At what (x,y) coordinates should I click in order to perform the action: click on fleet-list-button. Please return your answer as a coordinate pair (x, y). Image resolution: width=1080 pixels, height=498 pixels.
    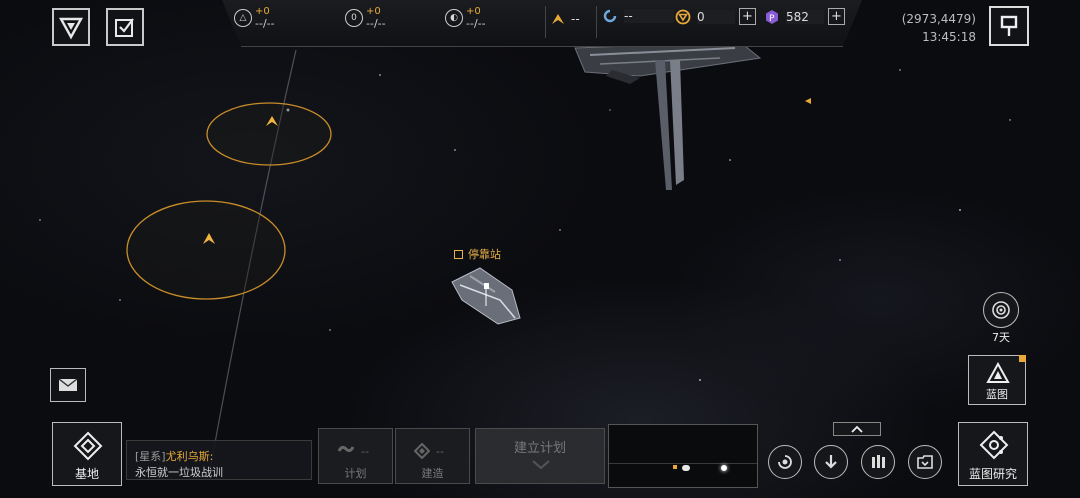
    Looking at the image, I should click on (878, 462).